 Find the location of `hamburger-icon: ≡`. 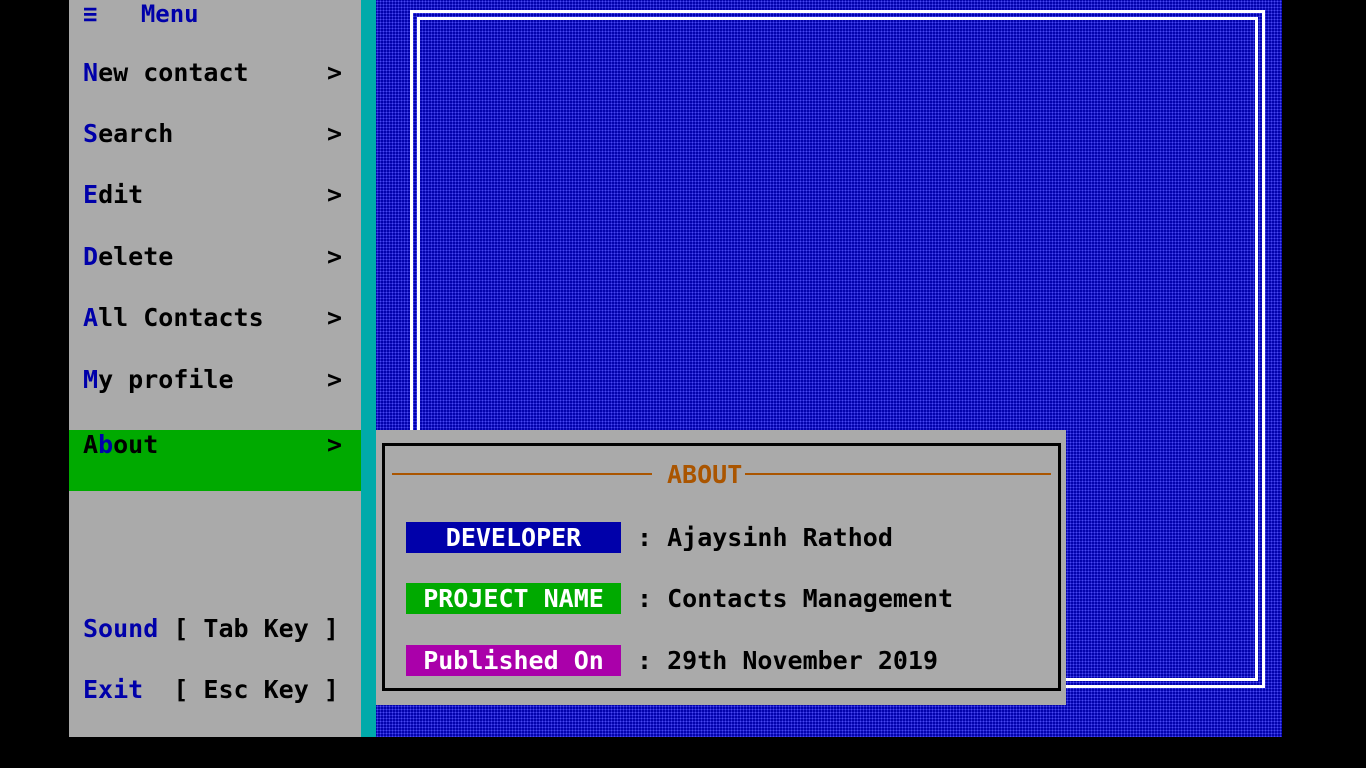

hamburger-icon: ≡ is located at coordinates (90, 14).